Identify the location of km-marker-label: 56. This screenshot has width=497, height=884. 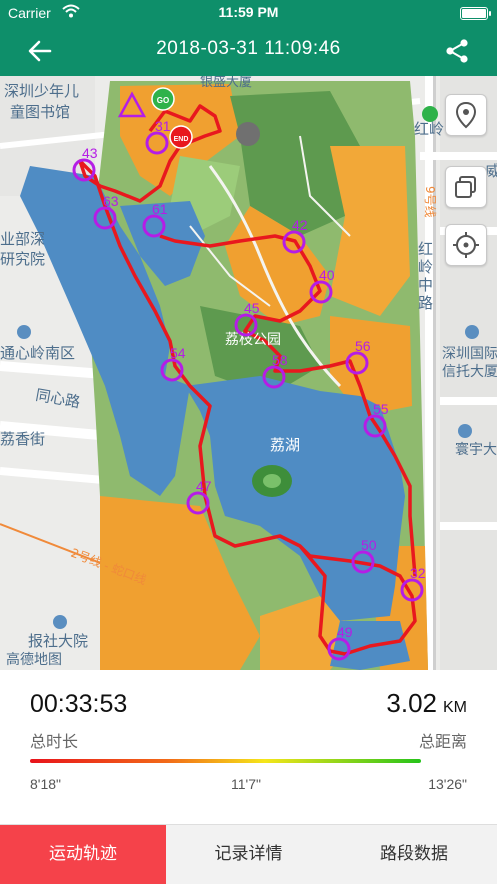
(363, 346).